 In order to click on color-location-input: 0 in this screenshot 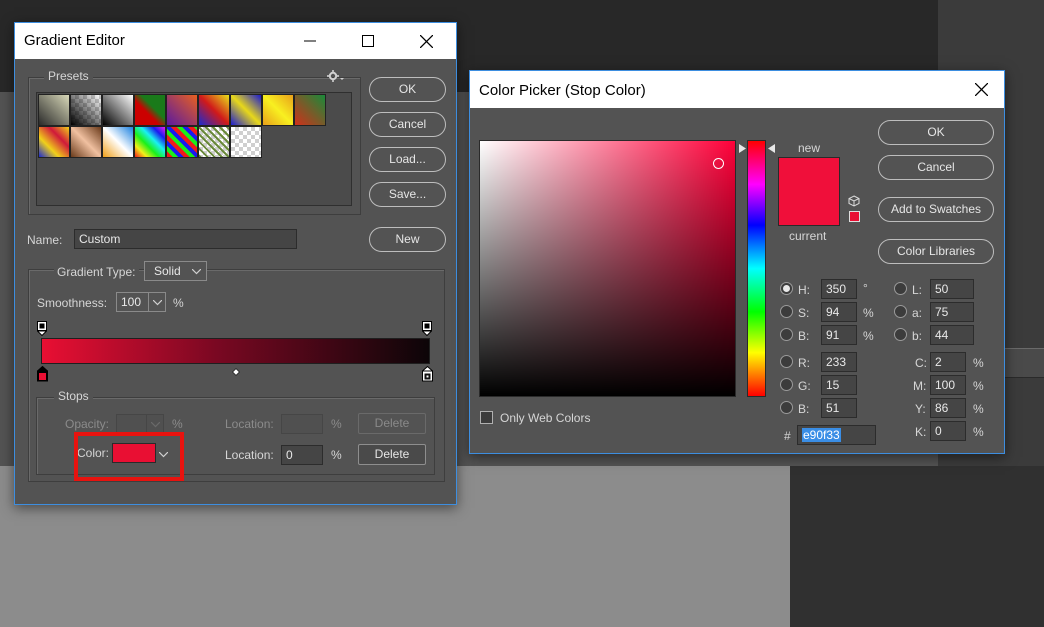, I will do `click(302, 455)`.